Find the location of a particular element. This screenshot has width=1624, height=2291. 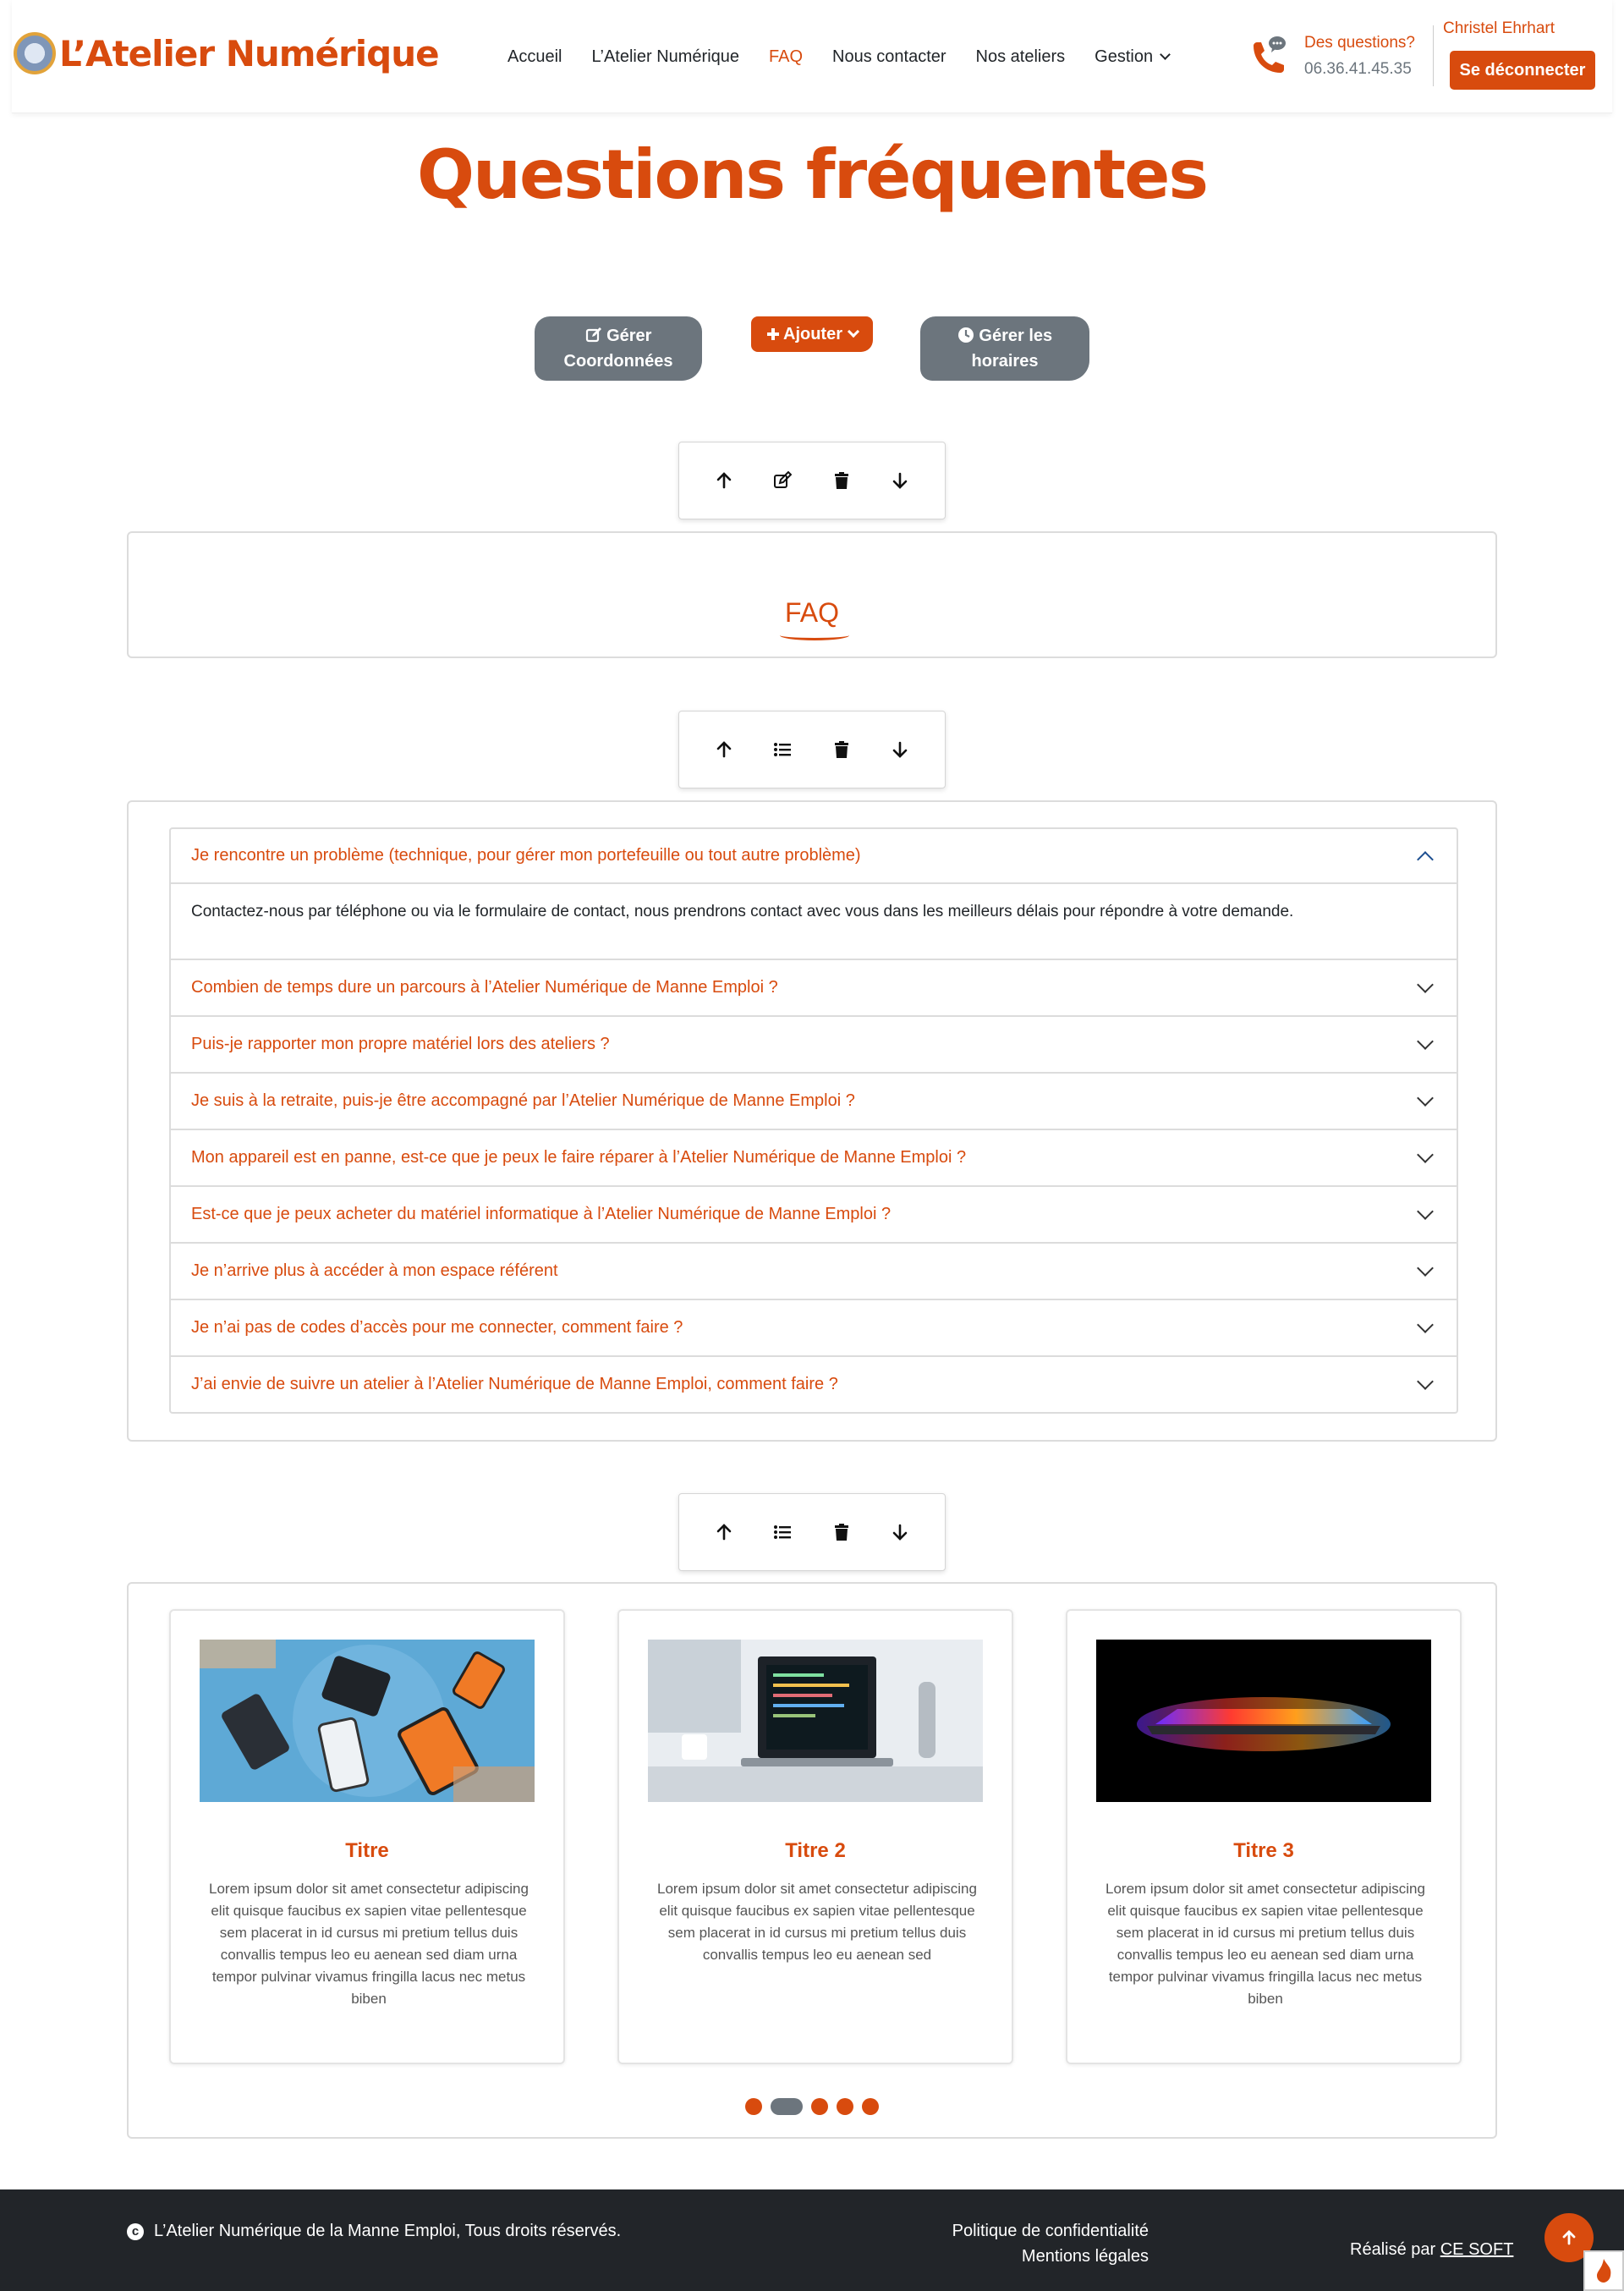

page-title: Questions fréquentes is located at coordinates (813, 174).